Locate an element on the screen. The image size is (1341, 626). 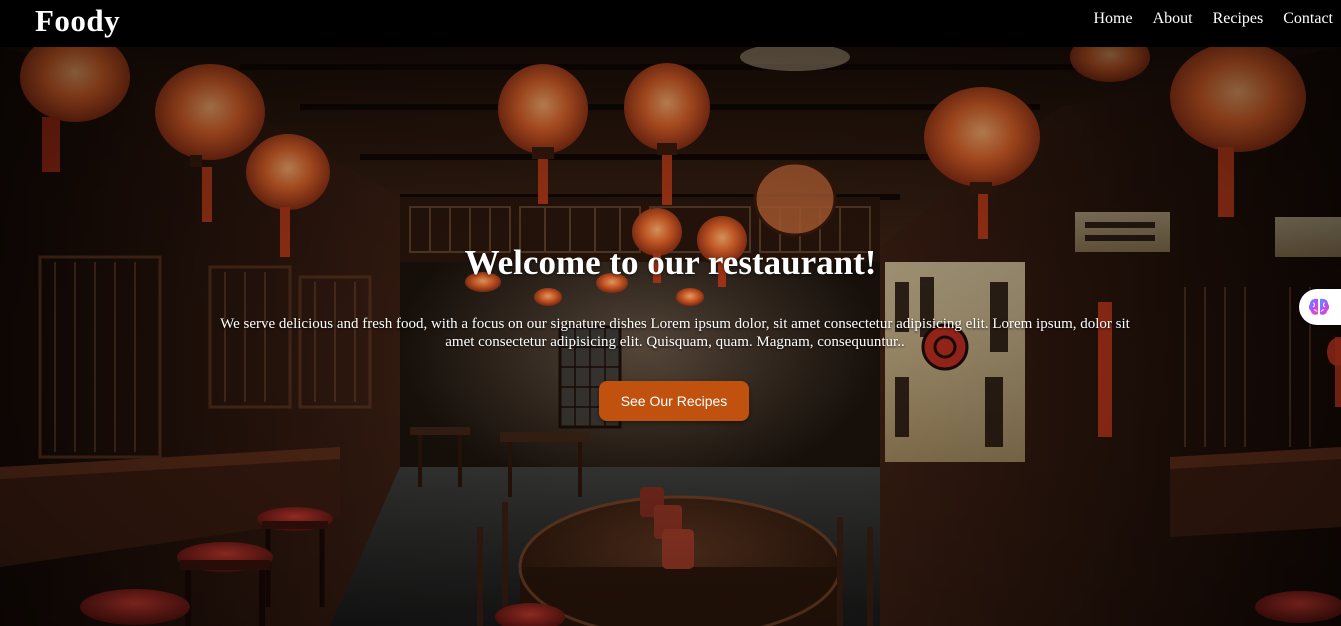
floating-assistant-widget is located at coordinates (1320, 307).